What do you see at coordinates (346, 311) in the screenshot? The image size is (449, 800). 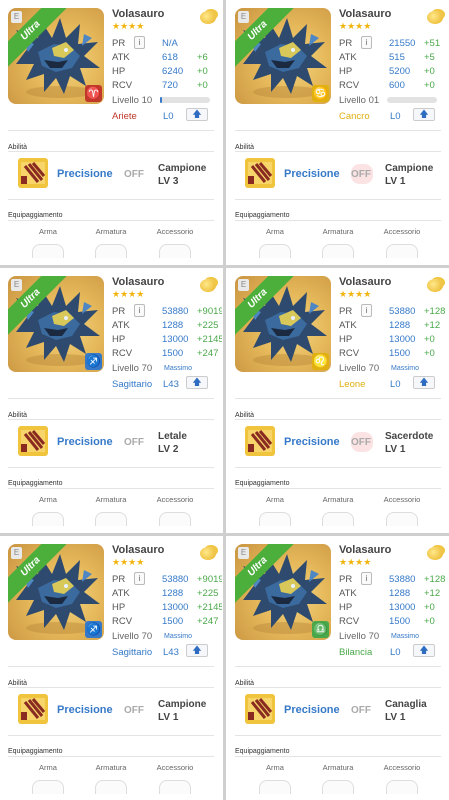 I see `stat-label: PR` at bounding box center [346, 311].